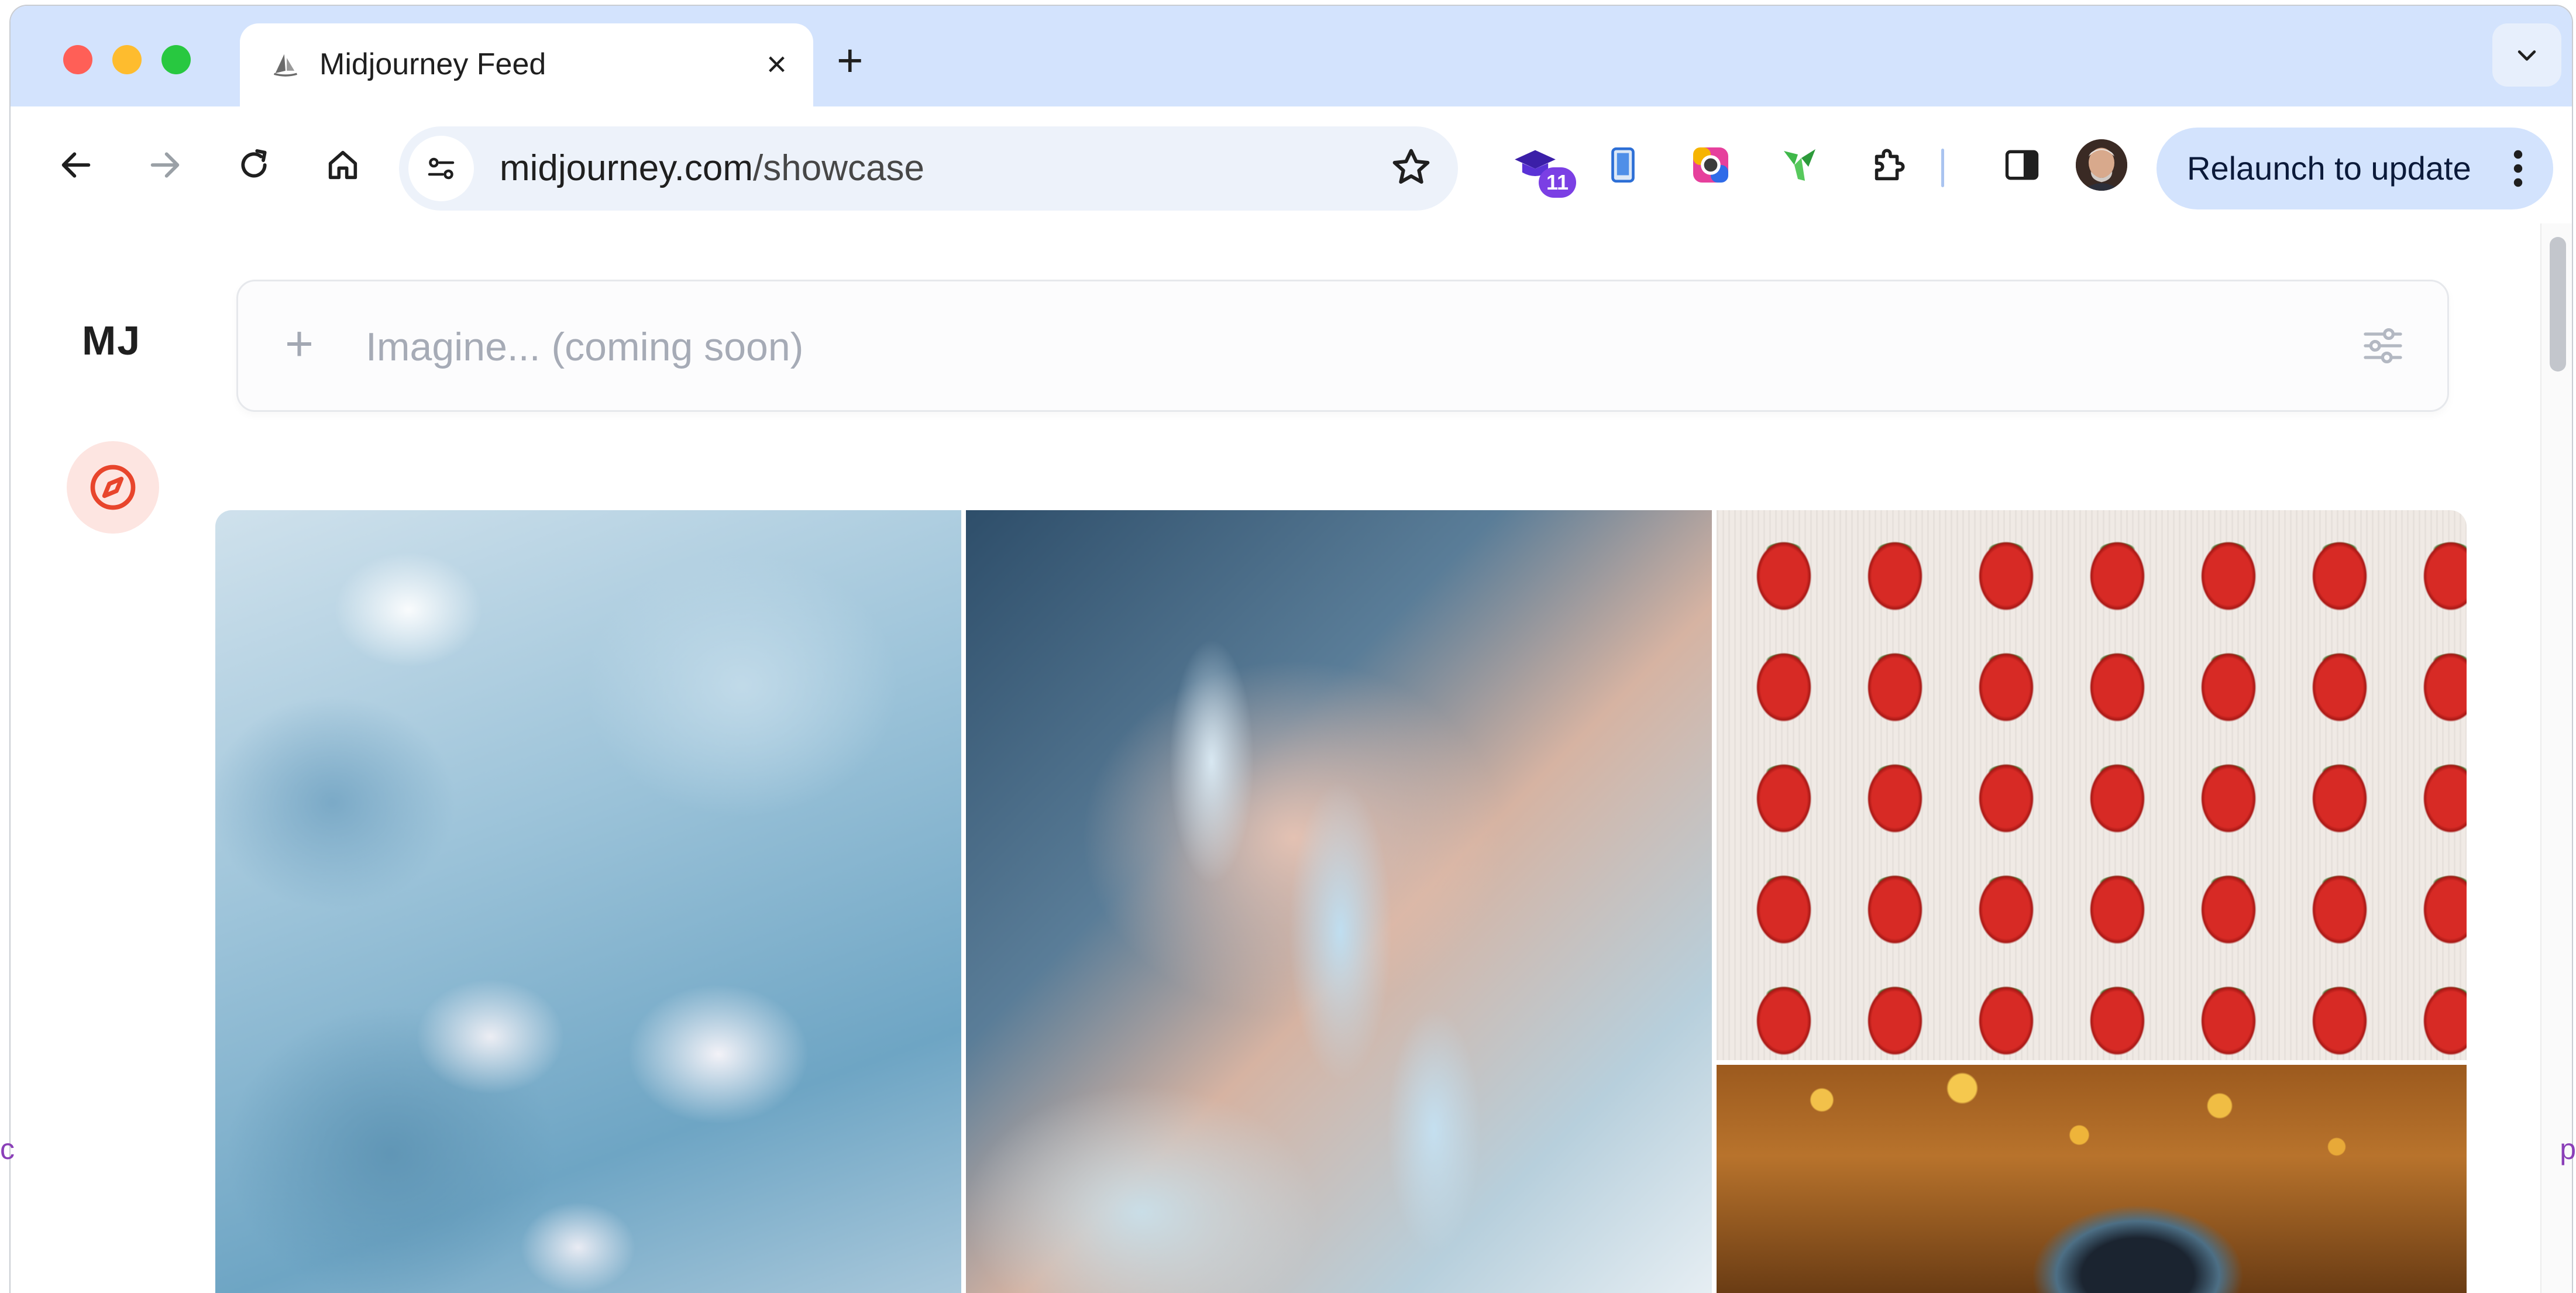  I want to click on close-window-button, so click(77, 59).